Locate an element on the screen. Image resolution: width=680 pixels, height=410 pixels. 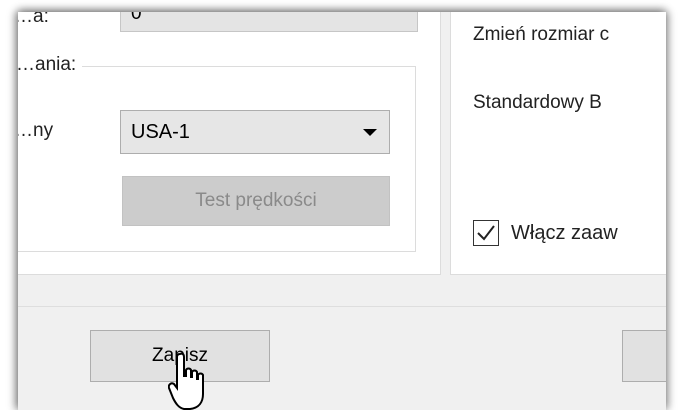
server-select: USA-1 is located at coordinates (255, 132).